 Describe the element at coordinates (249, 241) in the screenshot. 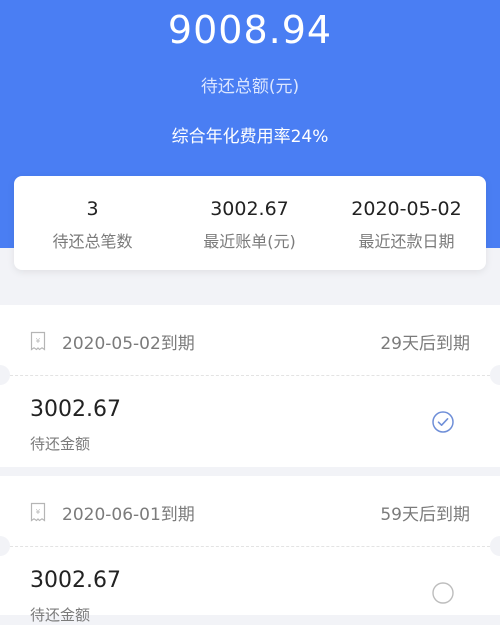

I see `summary-label: 最近账单(元)` at that location.